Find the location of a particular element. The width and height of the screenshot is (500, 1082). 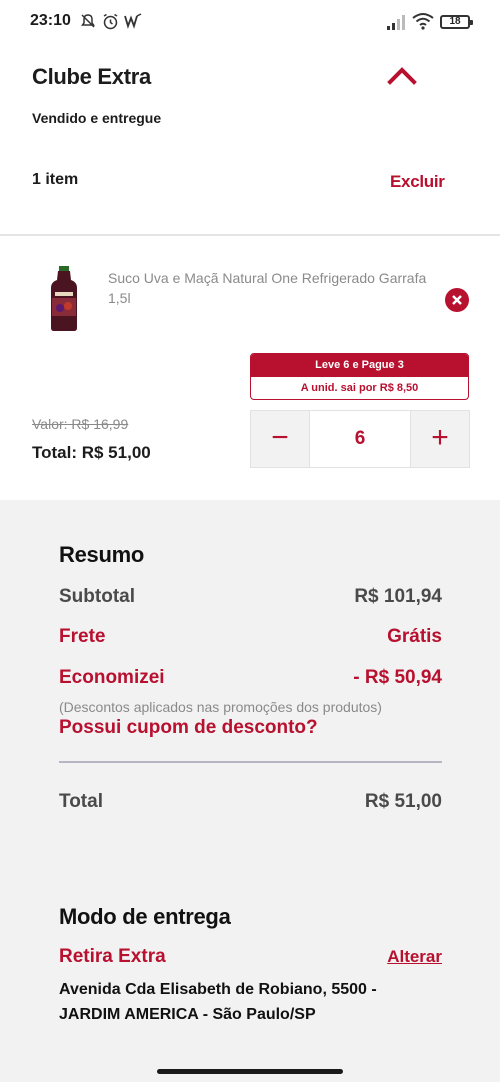

battery-icon: 18 is located at coordinates (456, 22).